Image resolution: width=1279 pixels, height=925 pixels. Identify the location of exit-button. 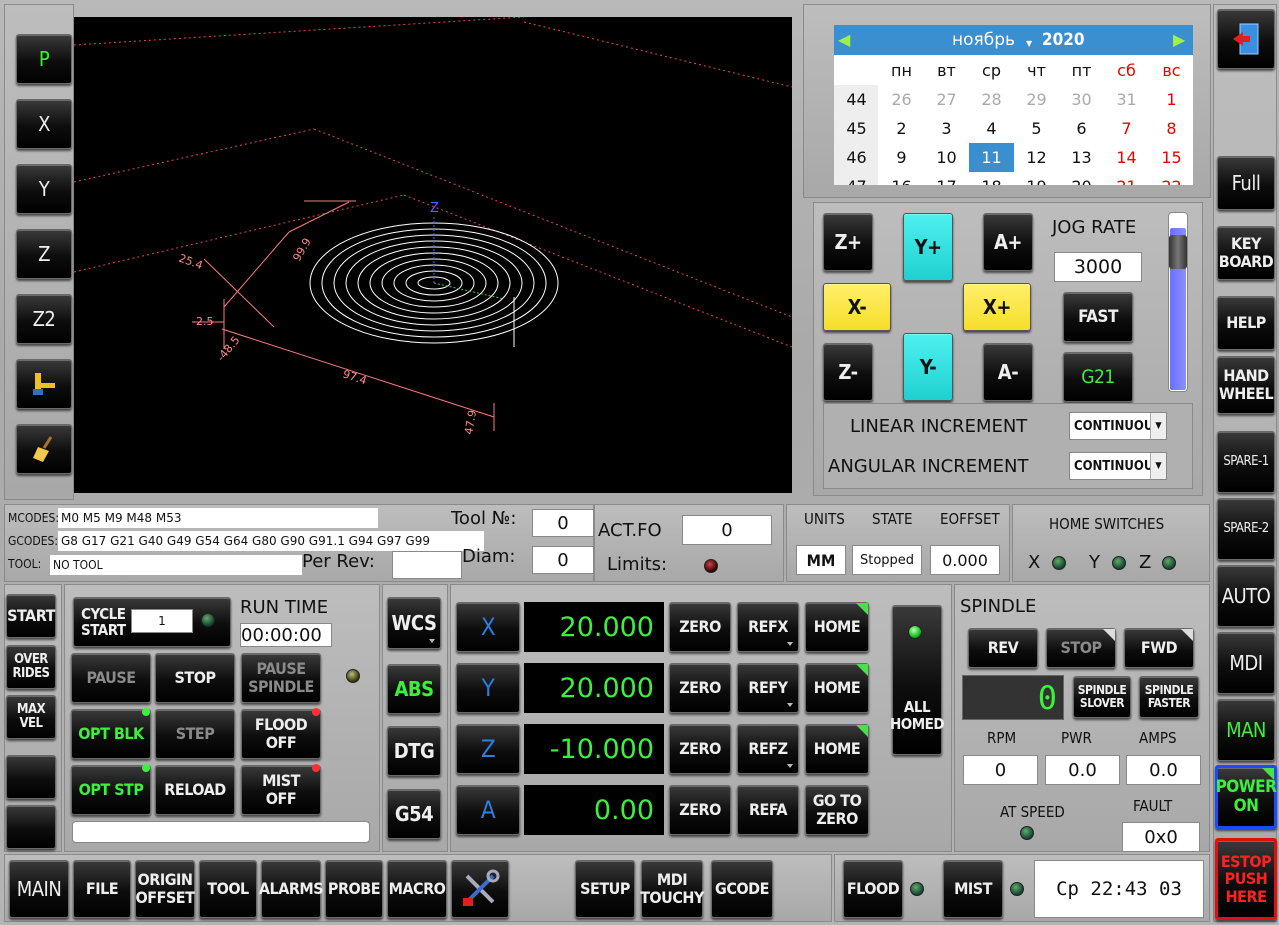
(1246, 39).